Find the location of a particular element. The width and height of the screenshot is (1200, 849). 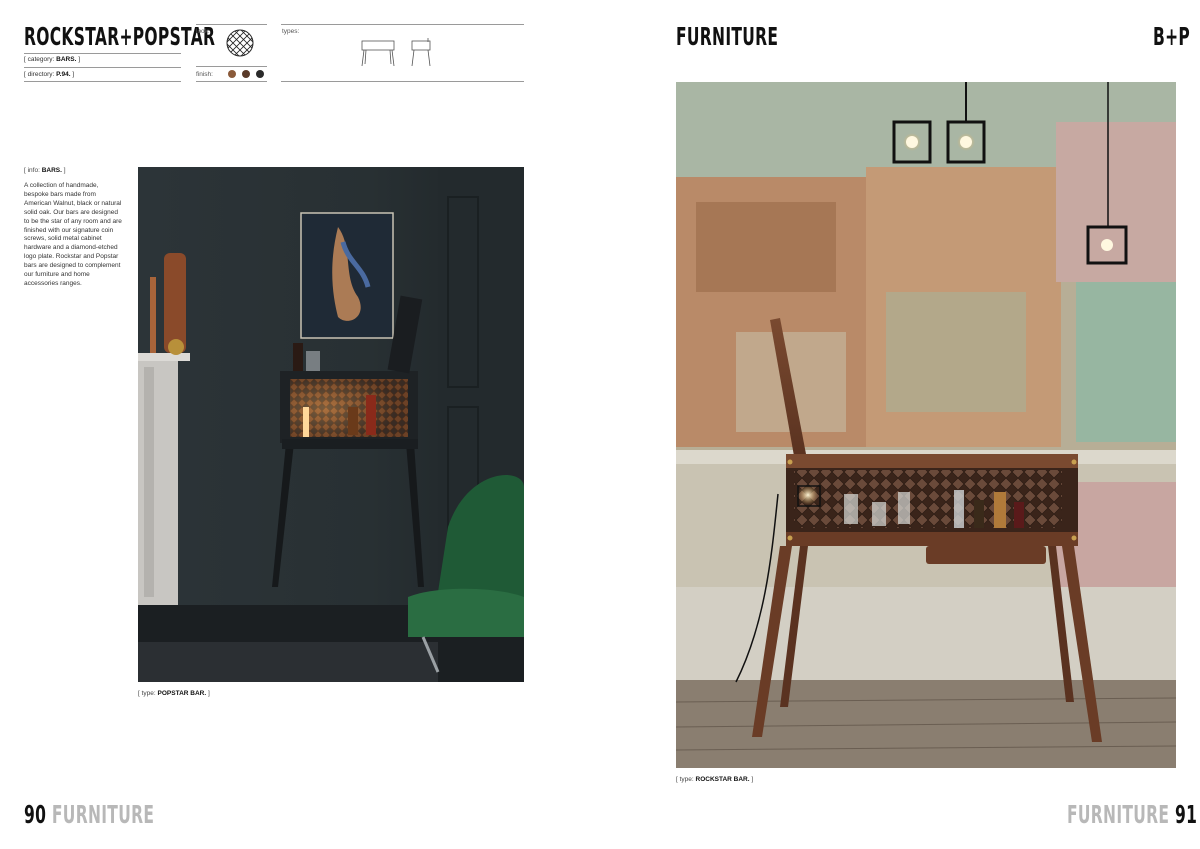

directory-line: [ directory: P.94. ] is located at coordinates (49, 74).